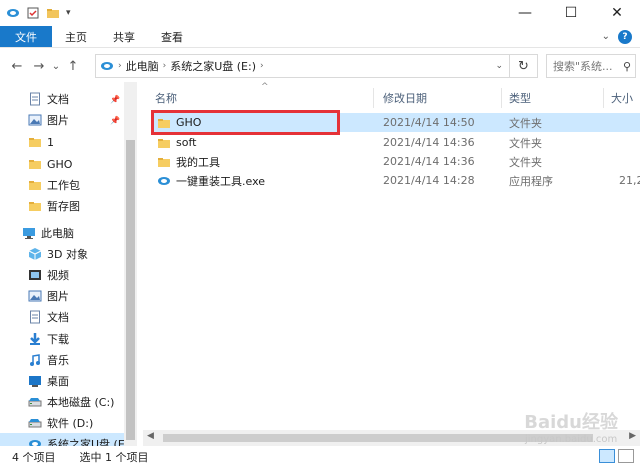 This screenshot has width=640, height=467. I want to click on sidebar-item: 下载, so click(62, 339).